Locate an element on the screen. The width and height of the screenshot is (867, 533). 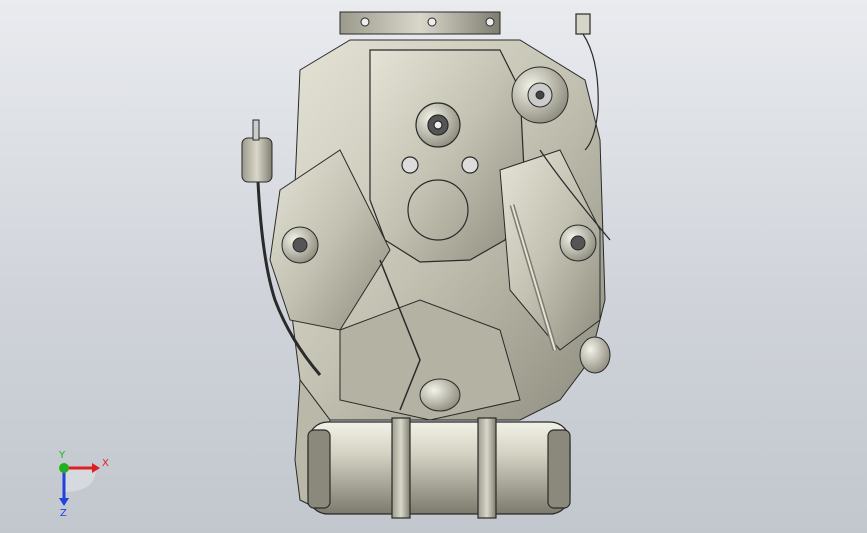
x-axis-label: X is located at coordinates (105, 463).